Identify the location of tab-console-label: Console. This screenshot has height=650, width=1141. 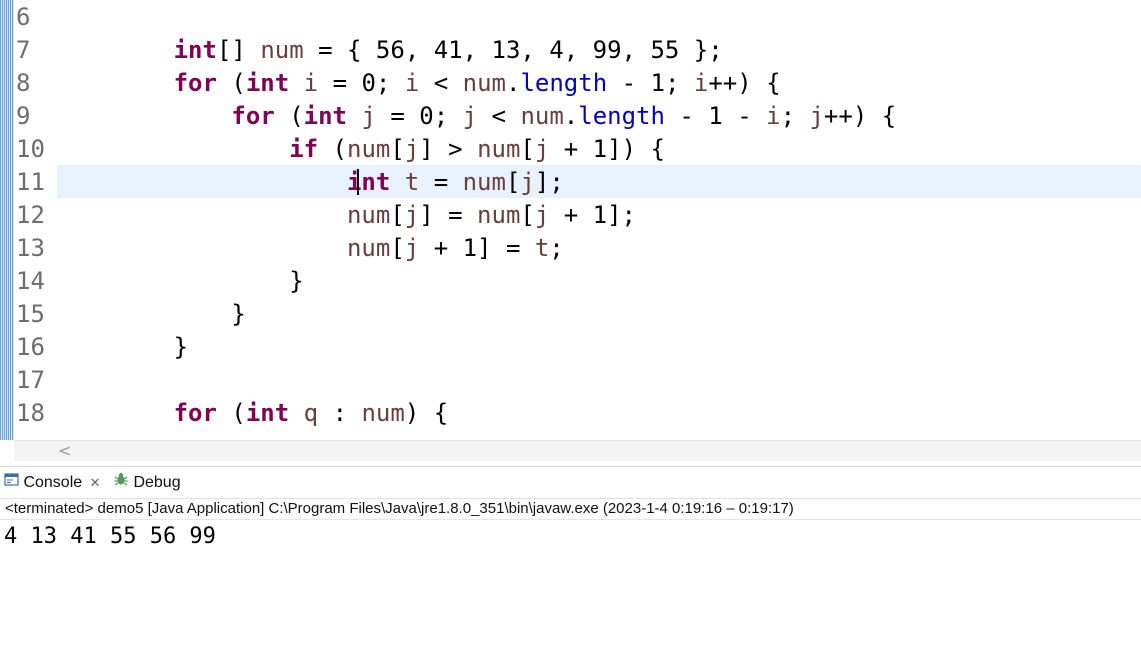
(53, 482).